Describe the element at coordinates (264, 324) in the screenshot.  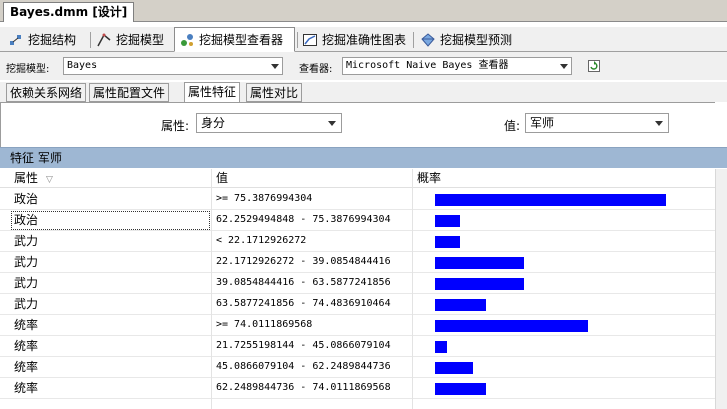
I see `row-value: >= 74.0111869568` at that location.